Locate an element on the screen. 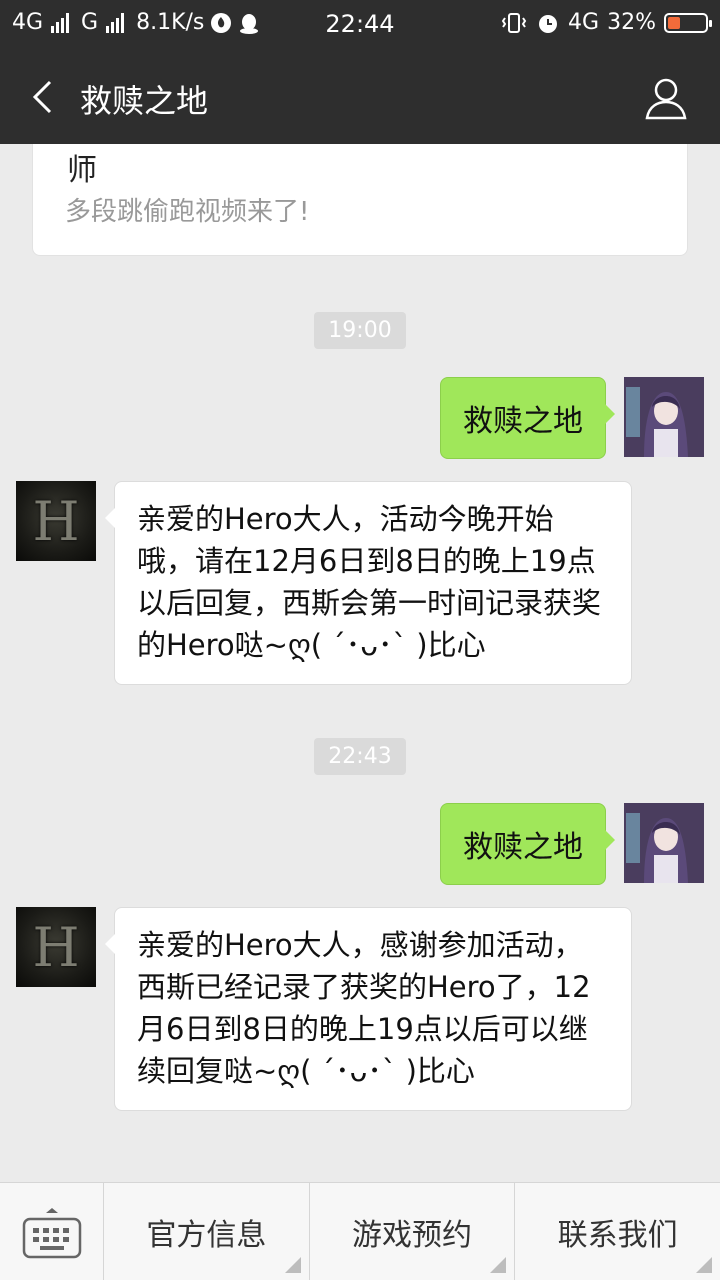  menu-label: 游戏预约 is located at coordinates (412, 1235).